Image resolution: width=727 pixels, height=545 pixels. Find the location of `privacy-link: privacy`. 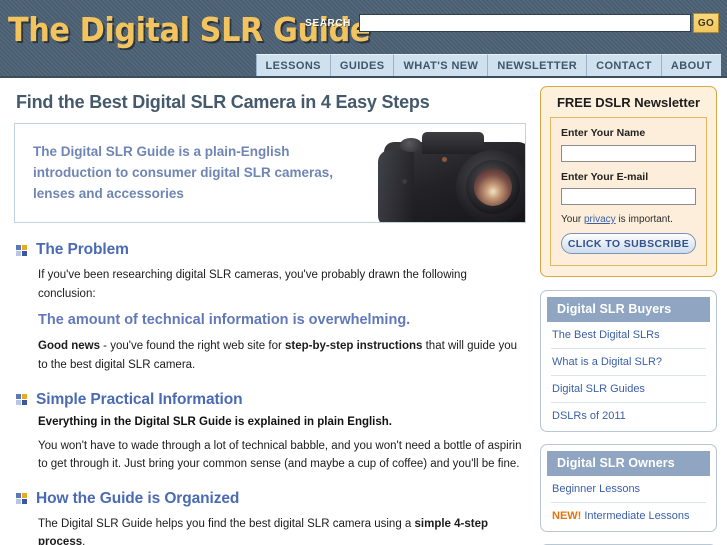

privacy-link: privacy is located at coordinates (600, 219).